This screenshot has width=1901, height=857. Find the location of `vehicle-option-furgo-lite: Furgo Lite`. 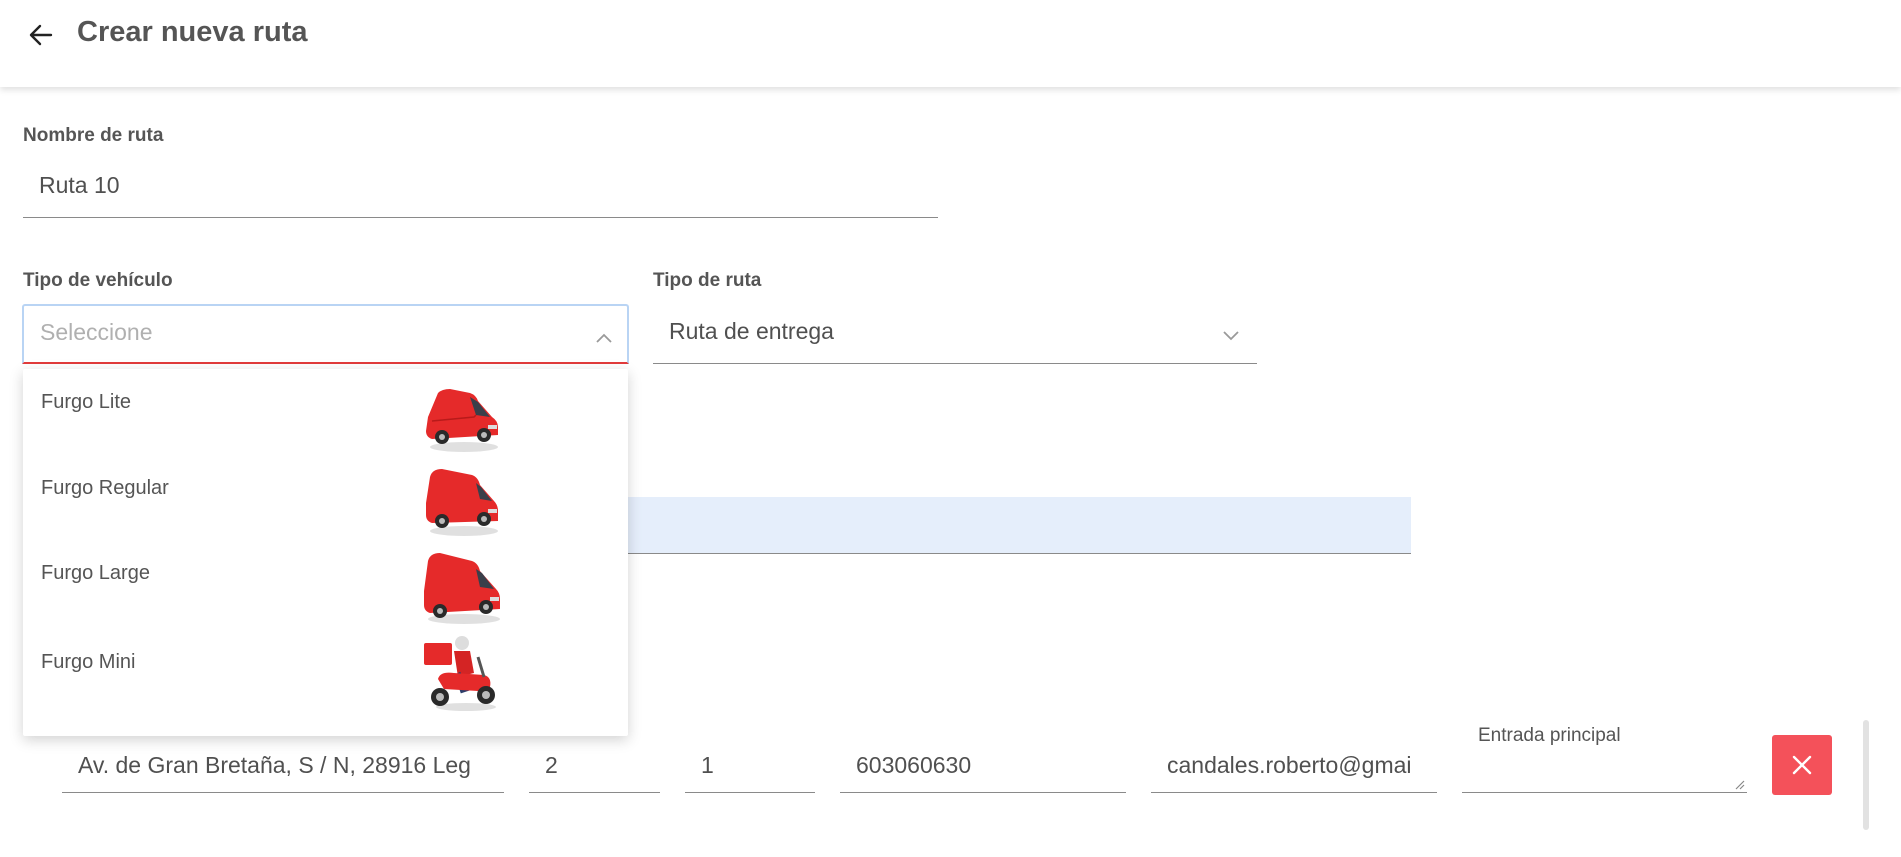

vehicle-option-furgo-lite: Furgo Lite is located at coordinates (325, 412).